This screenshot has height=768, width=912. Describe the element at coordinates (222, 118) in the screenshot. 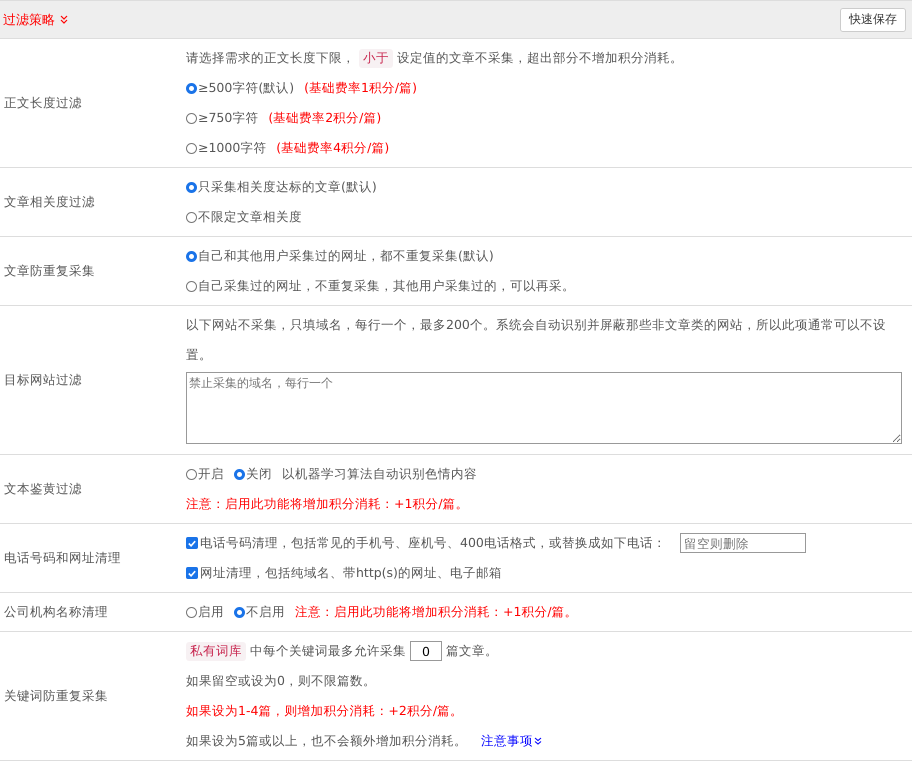

I see `radio-option: ≥750字符` at that location.